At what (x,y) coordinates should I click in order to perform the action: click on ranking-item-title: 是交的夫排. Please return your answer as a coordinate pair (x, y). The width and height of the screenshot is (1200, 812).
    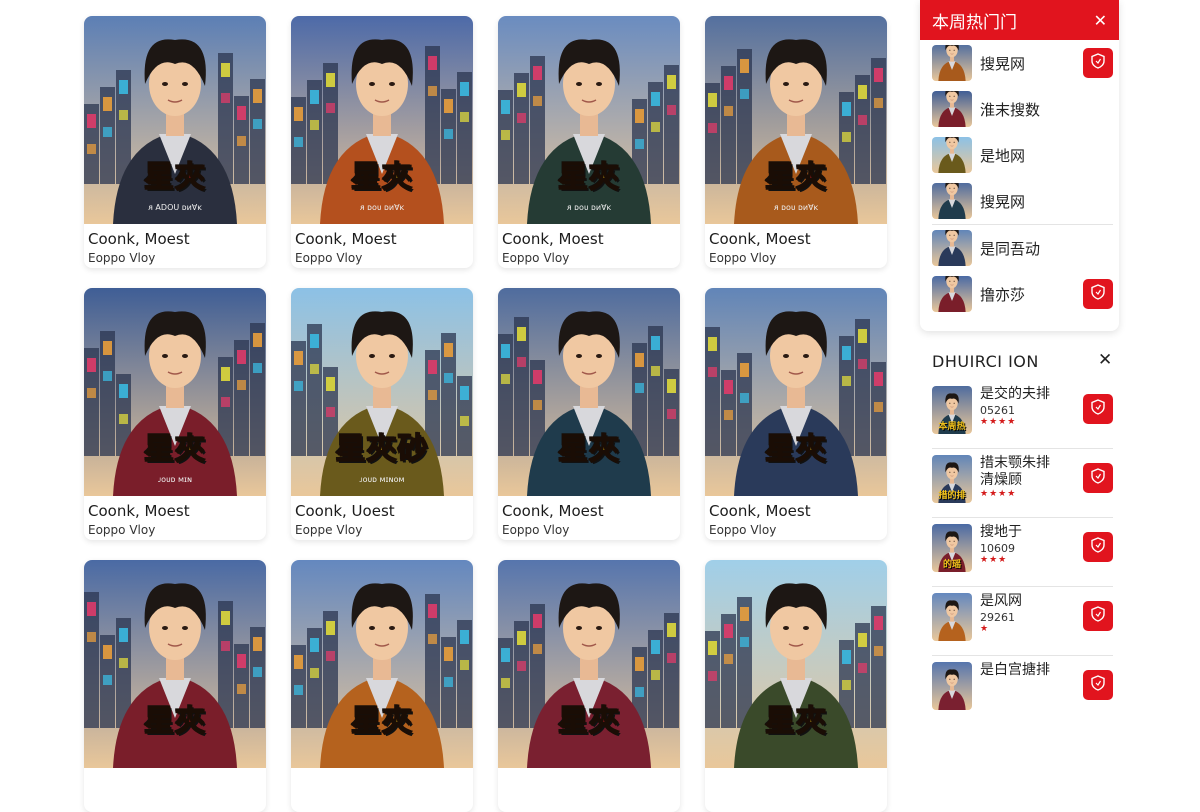
    Looking at the image, I should click on (1015, 394).